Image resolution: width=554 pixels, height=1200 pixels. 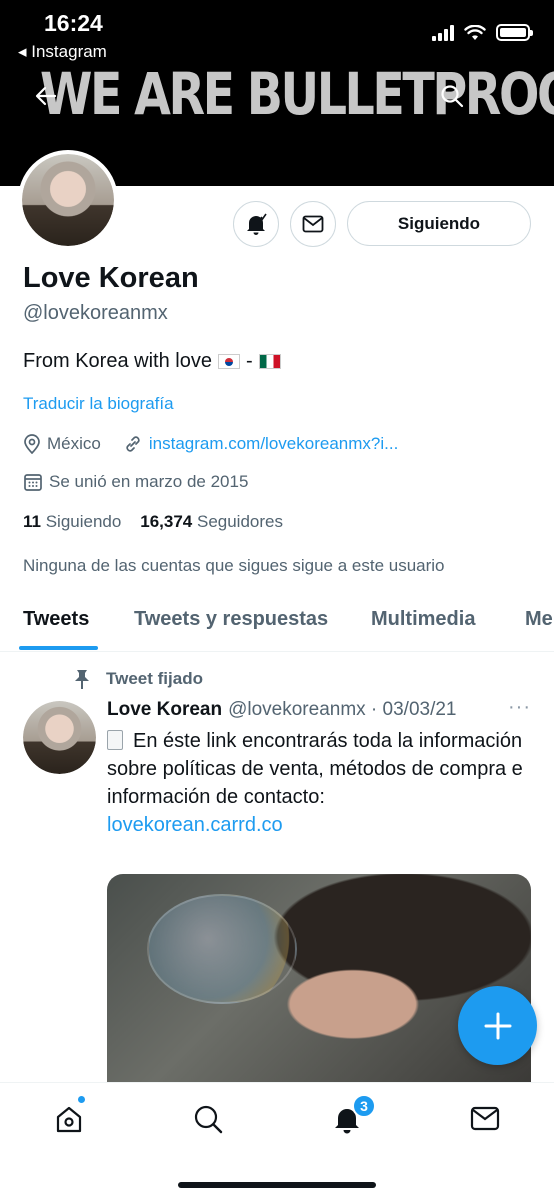 I want to click on mail-icon, so click(x=313, y=224).